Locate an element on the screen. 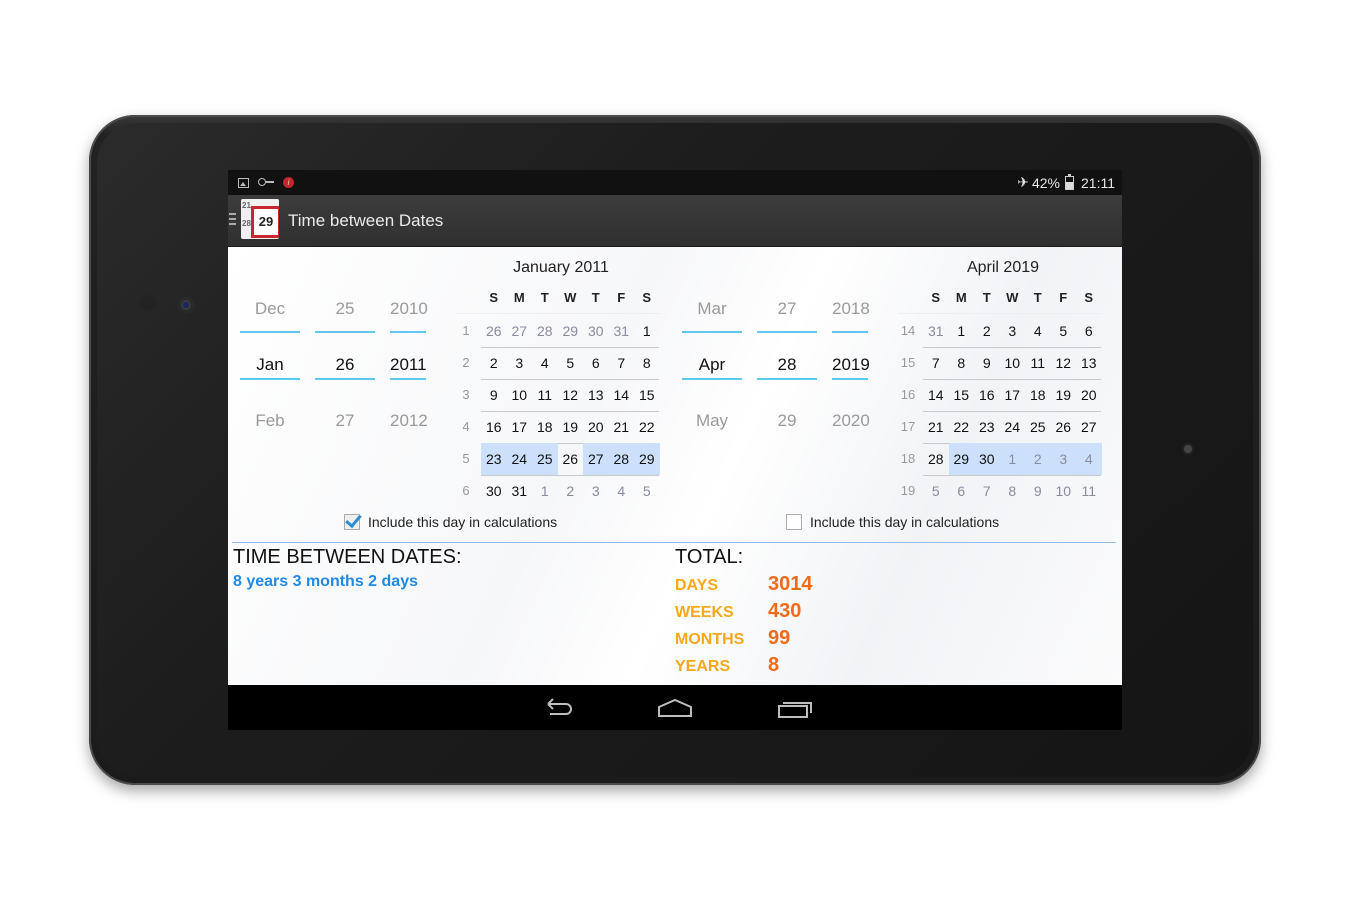  selected-day-cell: 28 is located at coordinates (936, 459).